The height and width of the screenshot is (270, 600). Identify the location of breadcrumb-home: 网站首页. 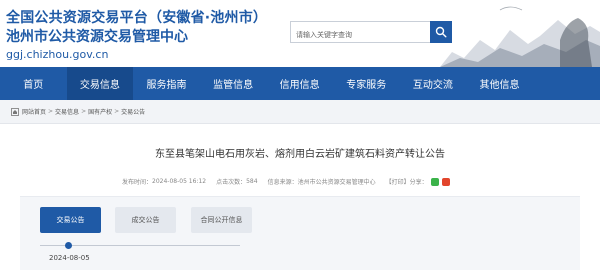
(34, 111).